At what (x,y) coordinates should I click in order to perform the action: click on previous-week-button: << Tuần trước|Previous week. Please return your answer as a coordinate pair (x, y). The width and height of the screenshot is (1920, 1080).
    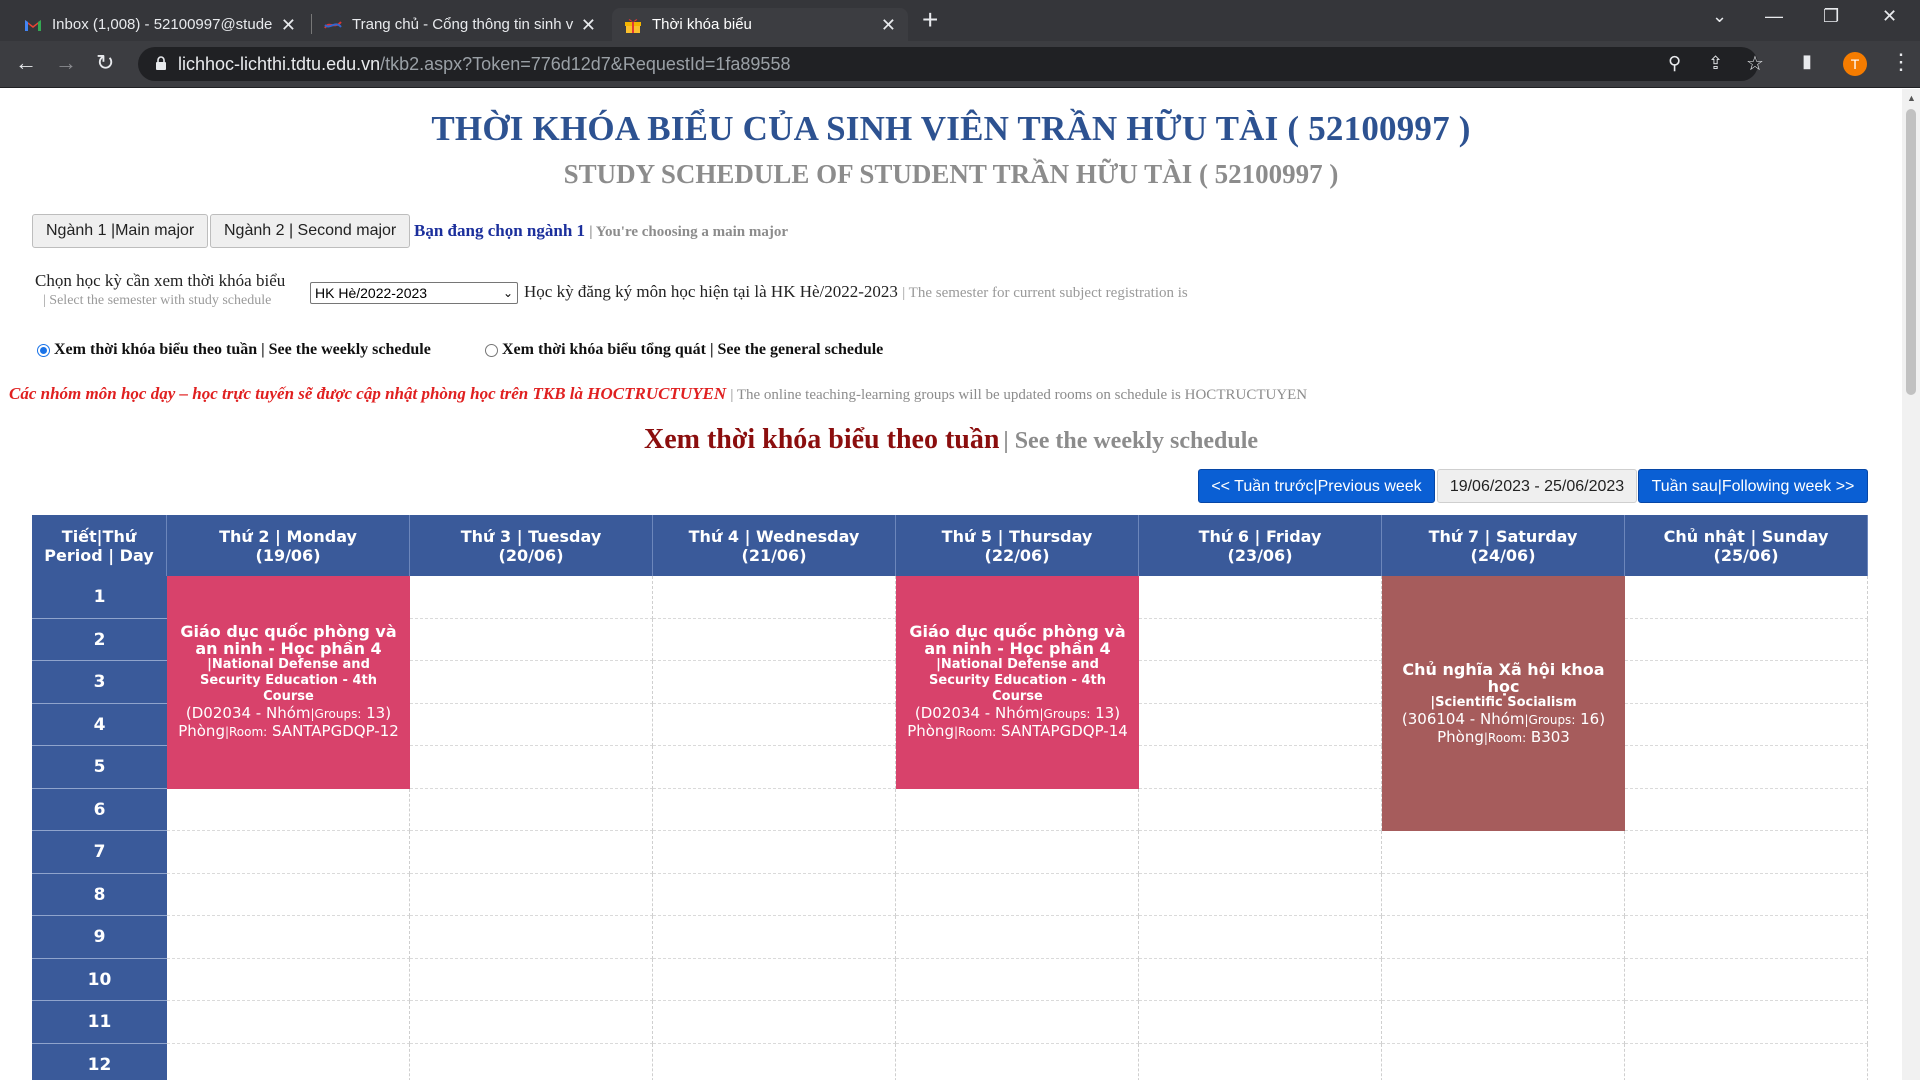
    Looking at the image, I should click on (1316, 486).